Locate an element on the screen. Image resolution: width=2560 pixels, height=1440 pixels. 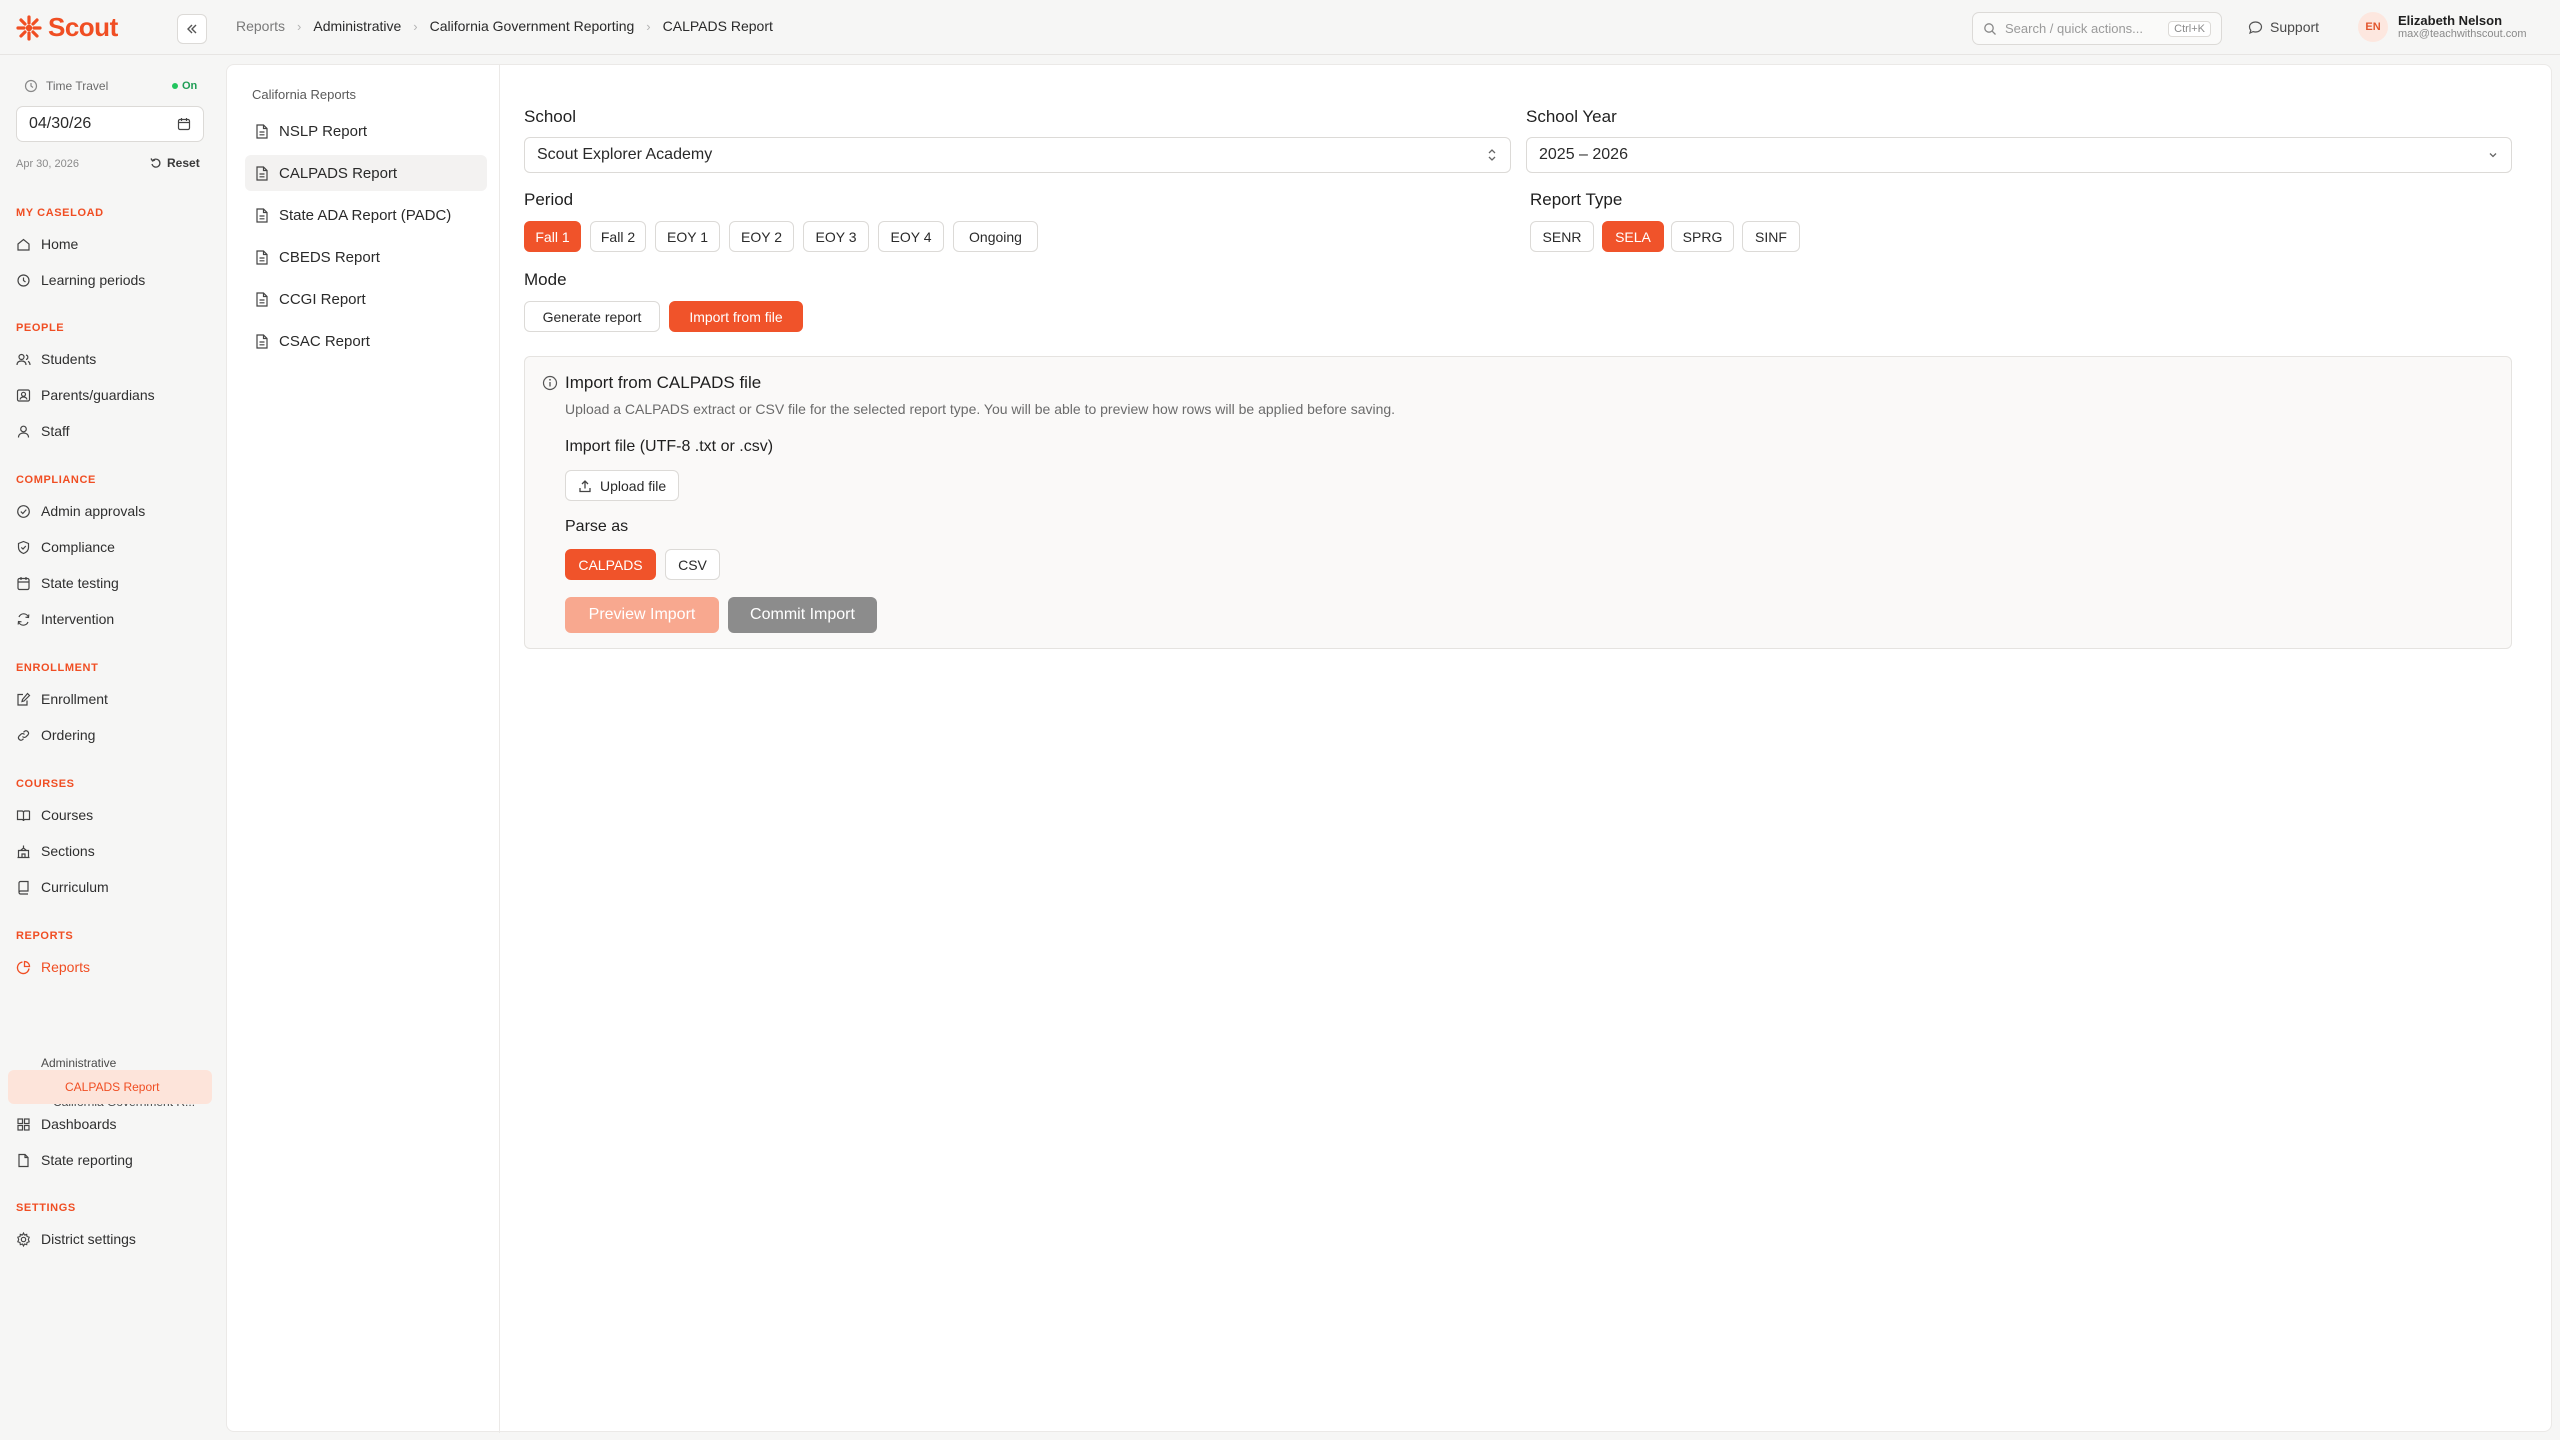
subnav-item-cbeds: CBEDS Report is located at coordinates (366, 257).